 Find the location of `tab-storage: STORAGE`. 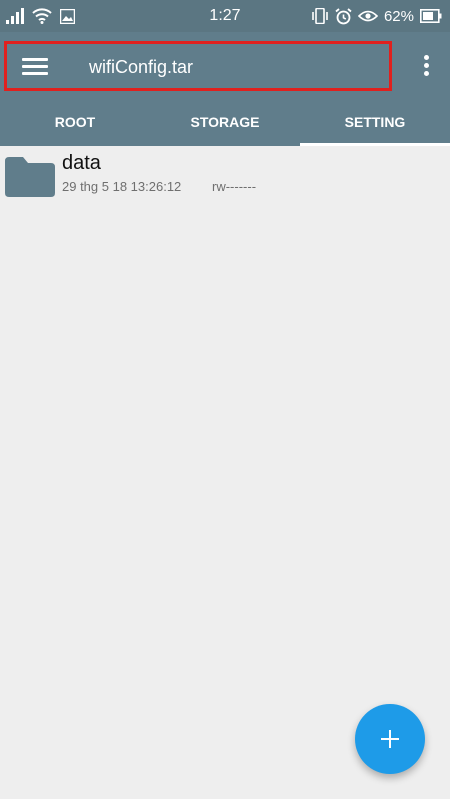

tab-storage: STORAGE is located at coordinates (225, 122).